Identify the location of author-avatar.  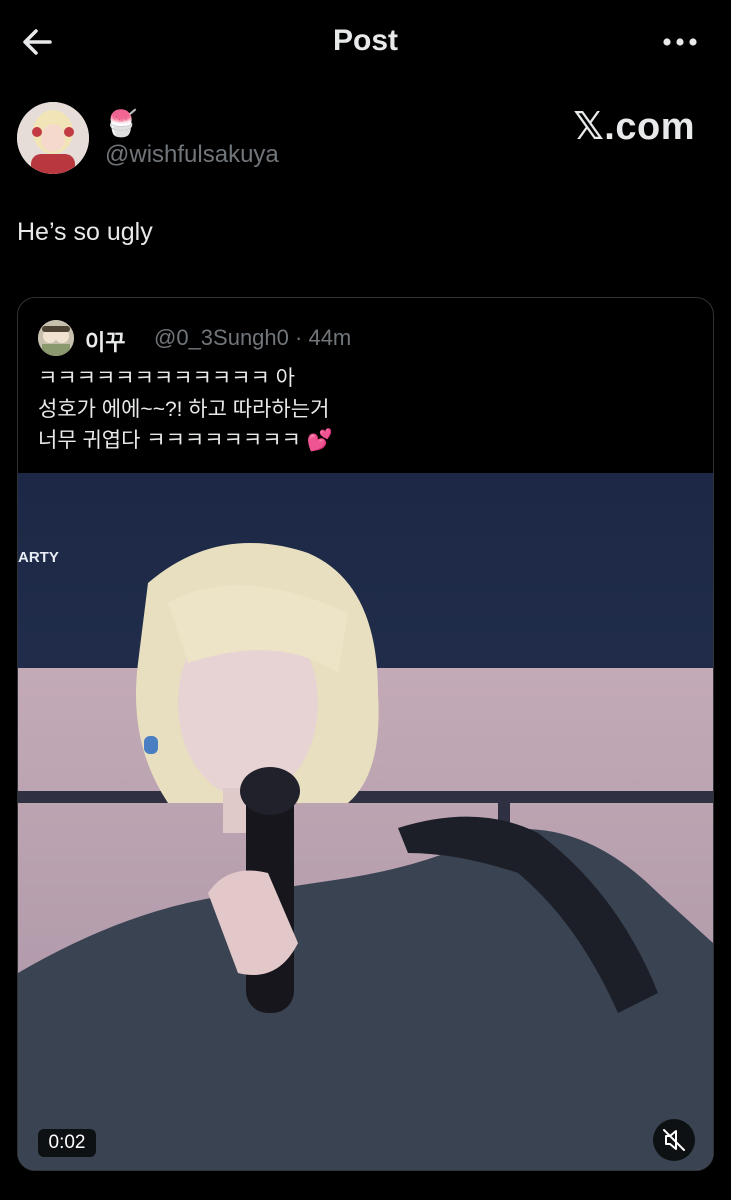
(53, 138).